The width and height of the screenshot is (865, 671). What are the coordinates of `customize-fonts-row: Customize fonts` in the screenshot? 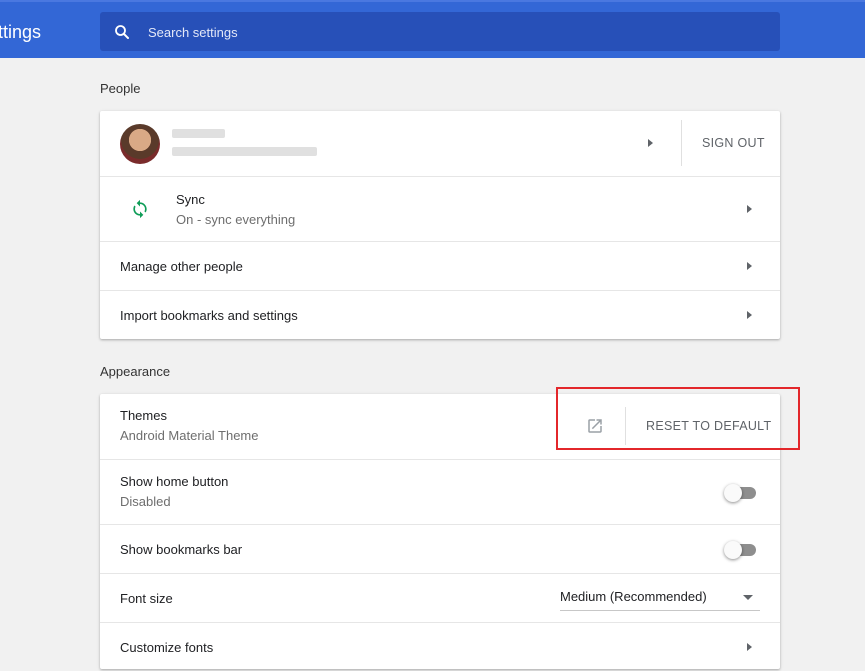 It's located at (440, 646).